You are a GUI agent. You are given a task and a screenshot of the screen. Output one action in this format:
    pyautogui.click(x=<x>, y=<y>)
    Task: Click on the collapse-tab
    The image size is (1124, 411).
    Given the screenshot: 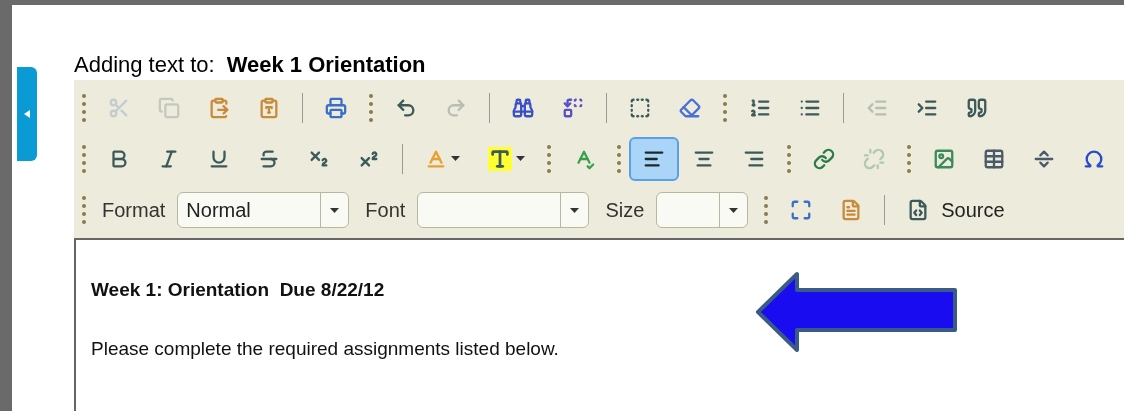 What is the action you would take?
    pyautogui.click(x=27, y=114)
    